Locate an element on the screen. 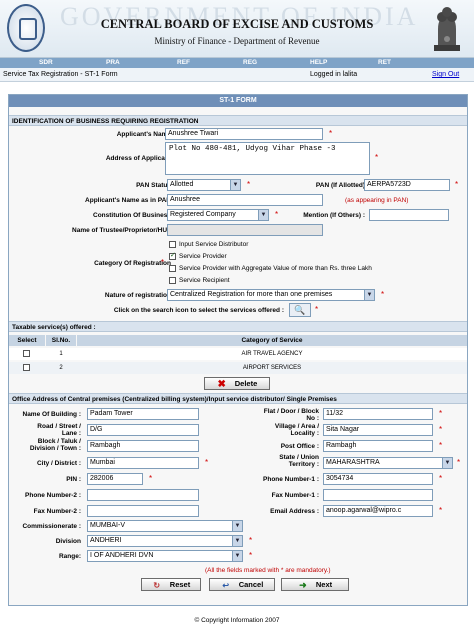 This screenshot has height=634, width=474. state-select: MAHARASHTRA ▼ is located at coordinates (388, 463).